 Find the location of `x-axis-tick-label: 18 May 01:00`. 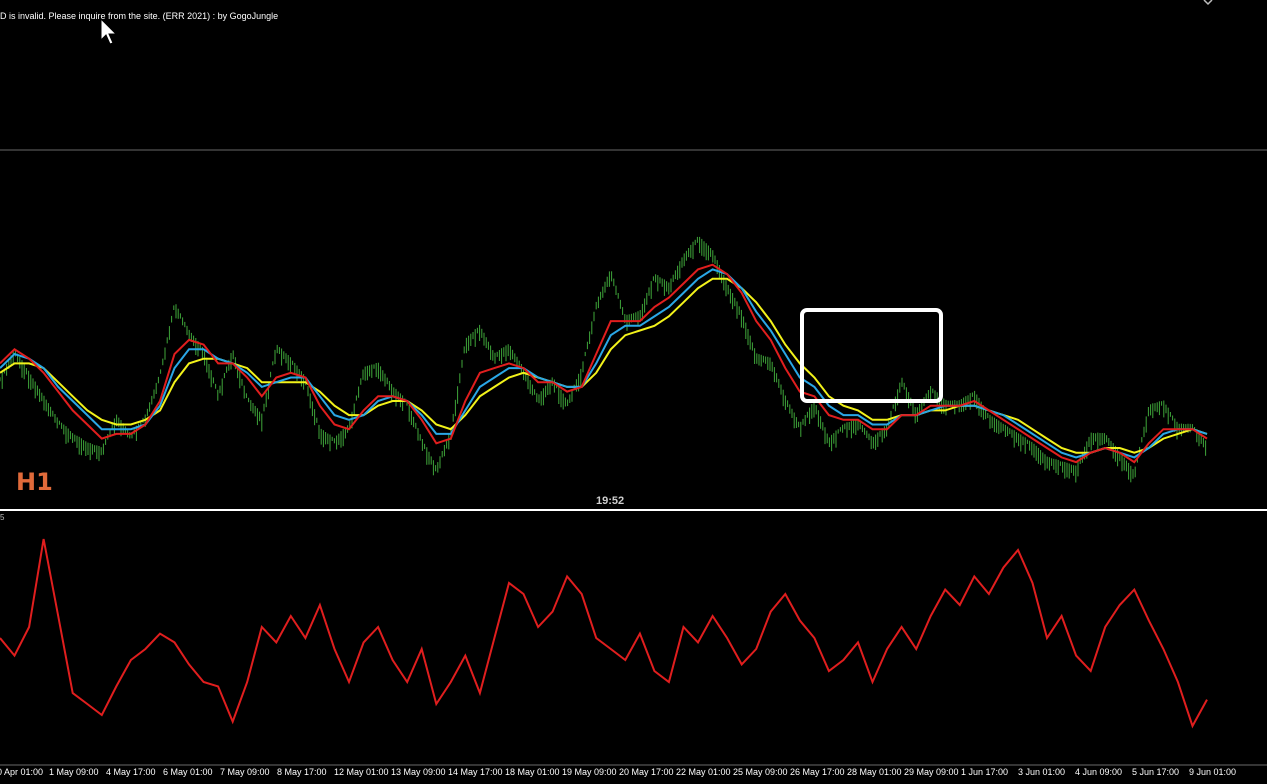

x-axis-tick-label: 18 May 01:00 is located at coordinates (532, 772).